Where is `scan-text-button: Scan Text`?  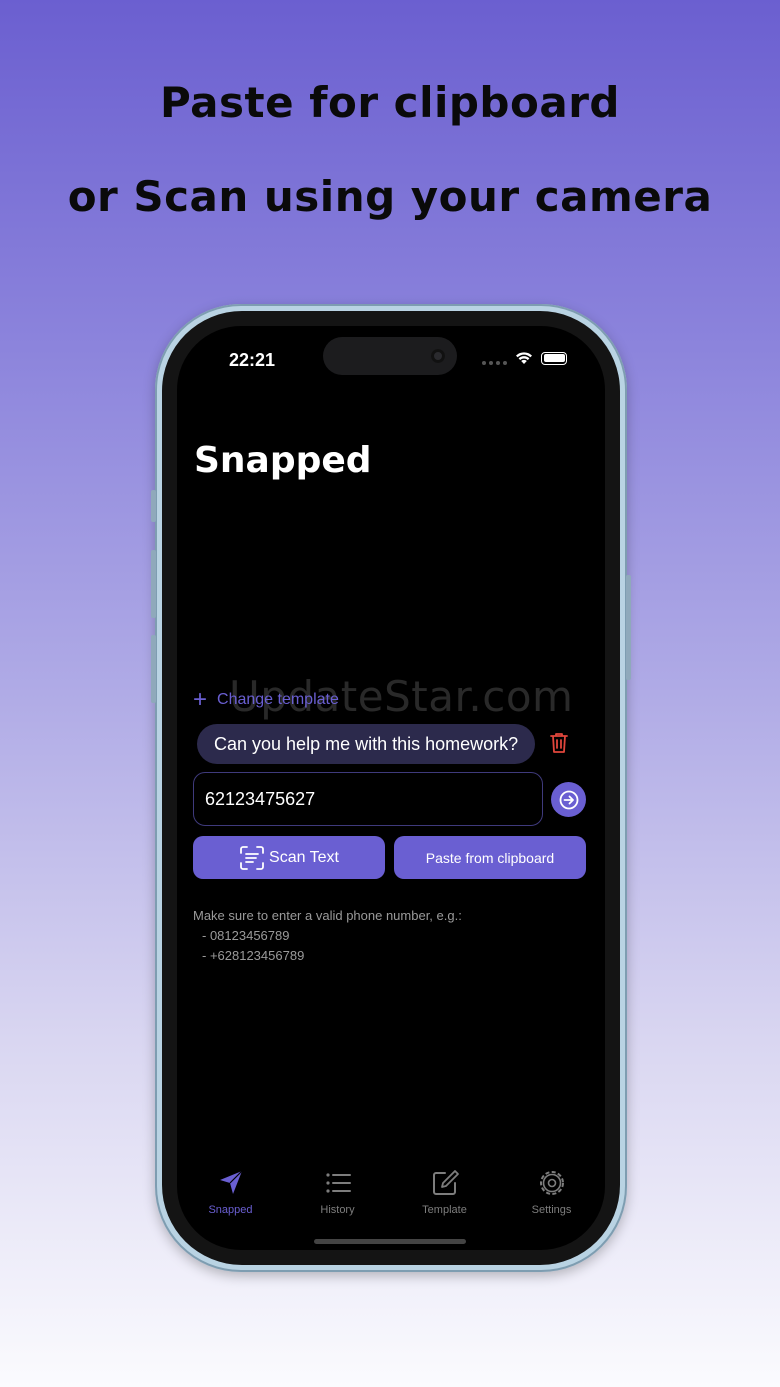
scan-text-button: Scan Text is located at coordinates (289, 857).